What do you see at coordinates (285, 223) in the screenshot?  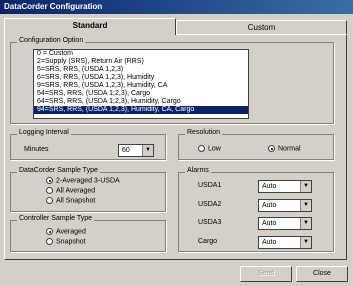 I see `alarm-select-usda3: Auto ▼` at bounding box center [285, 223].